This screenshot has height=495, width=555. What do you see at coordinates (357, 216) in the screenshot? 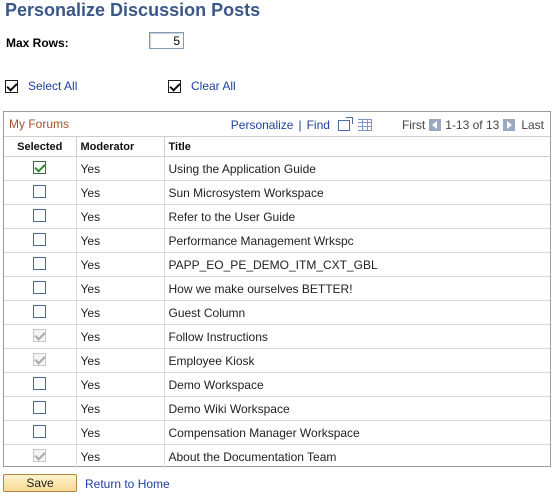
I see `title-cell: Refer to the User Guide` at bounding box center [357, 216].